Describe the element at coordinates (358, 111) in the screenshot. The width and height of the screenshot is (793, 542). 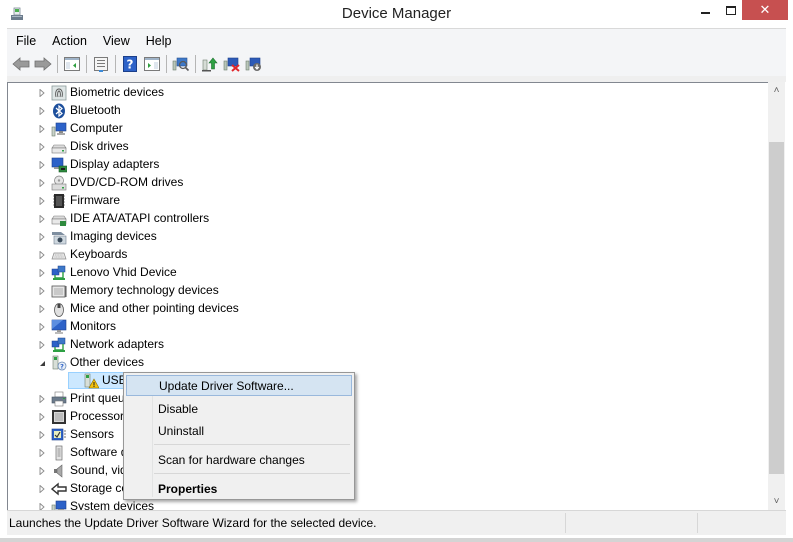
I see `tree-item-bluetooth: Bluetooth` at that location.